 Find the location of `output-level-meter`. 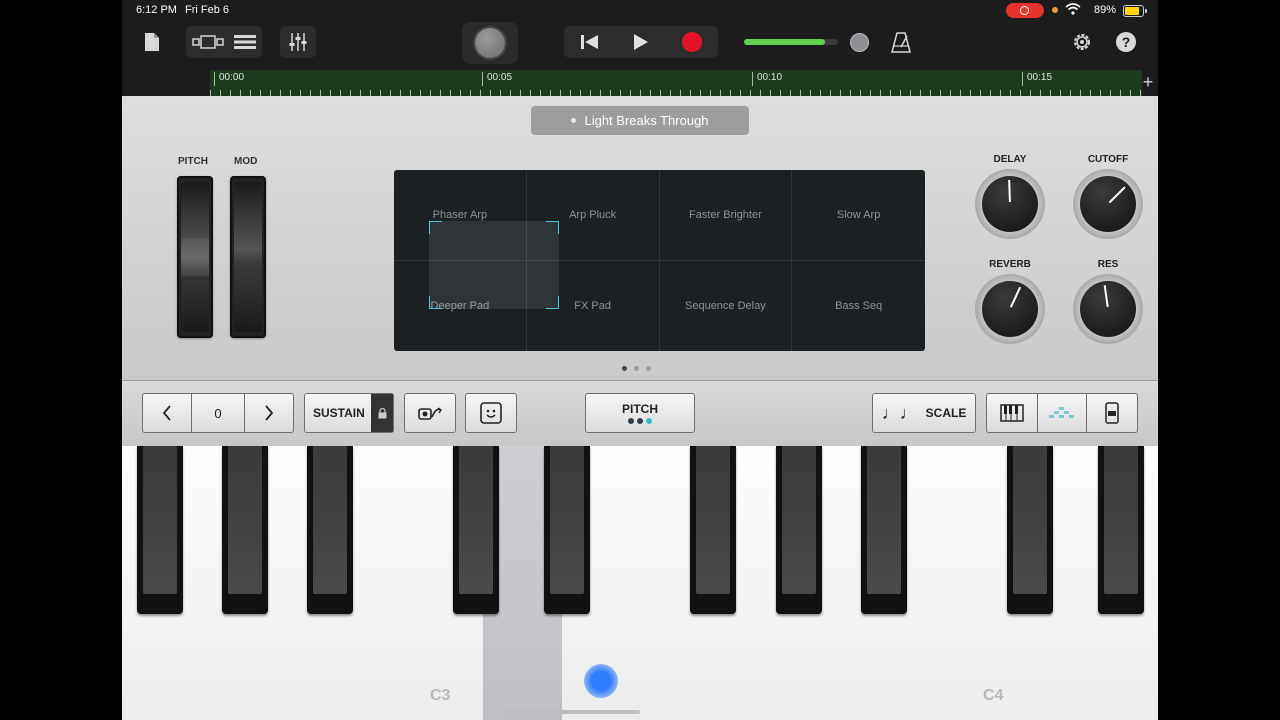

output-level-meter is located at coordinates (791, 42).